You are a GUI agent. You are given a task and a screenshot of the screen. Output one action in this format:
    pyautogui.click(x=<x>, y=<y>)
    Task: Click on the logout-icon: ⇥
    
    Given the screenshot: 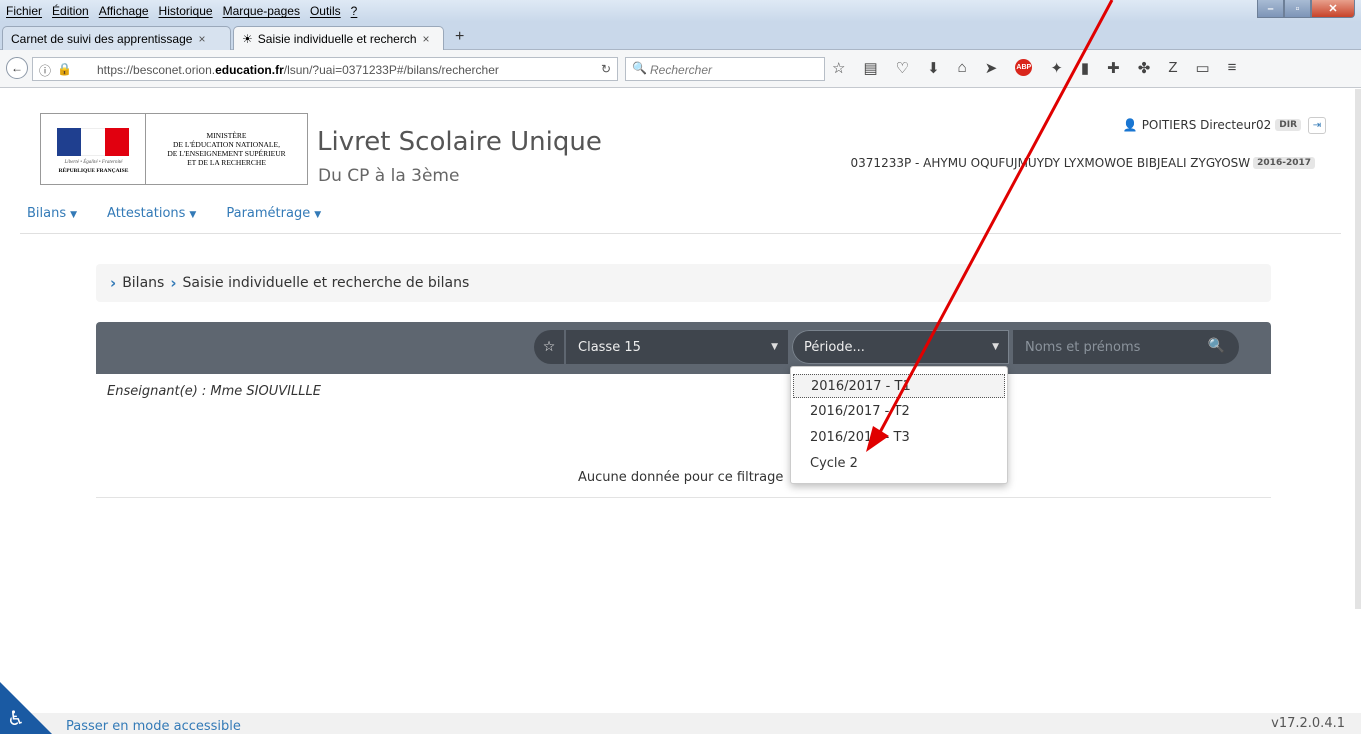 What is the action you would take?
    pyautogui.click(x=1317, y=125)
    